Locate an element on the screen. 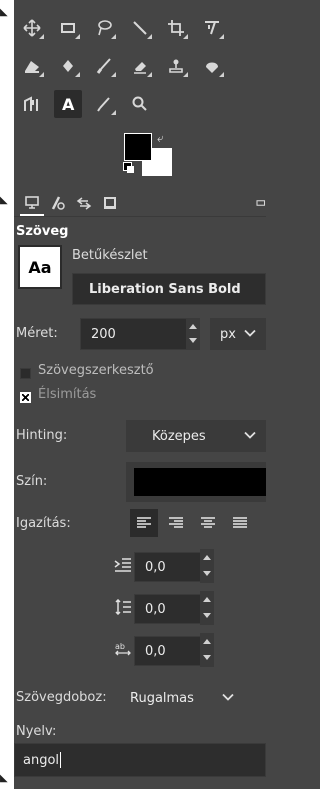 The height and width of the screenshot is (789, 320). device-status-tab-icon is located at coordinates (58, 203).